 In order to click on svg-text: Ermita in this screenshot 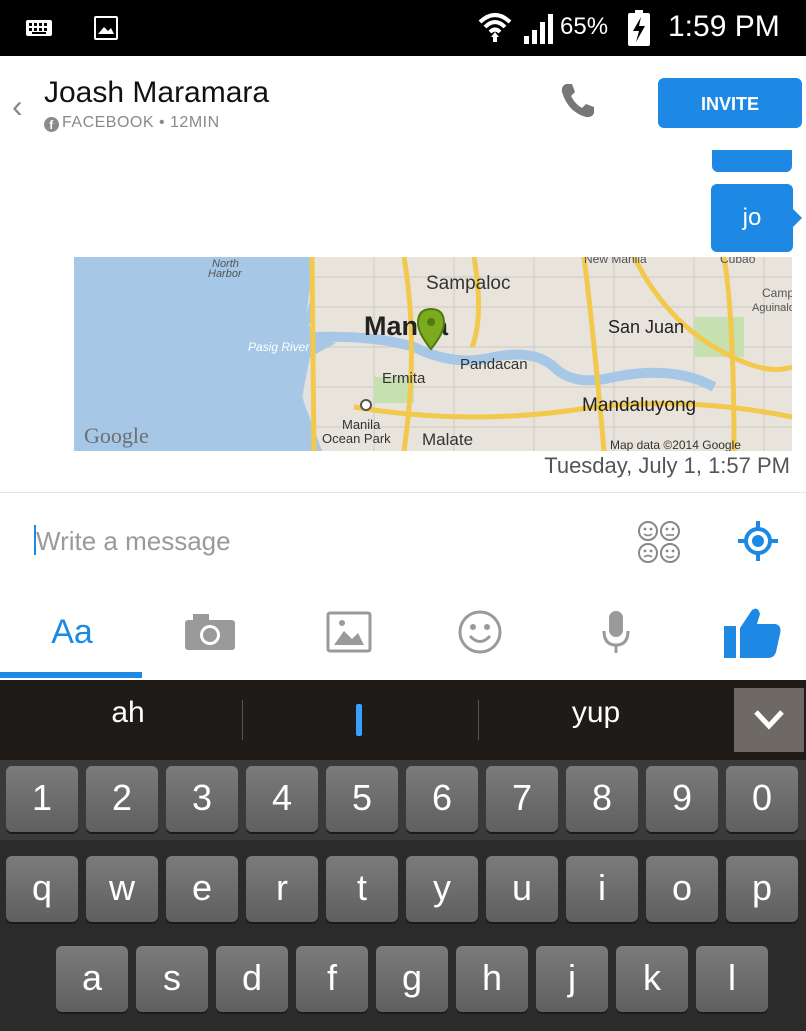, I will do `click(404, 378)`.